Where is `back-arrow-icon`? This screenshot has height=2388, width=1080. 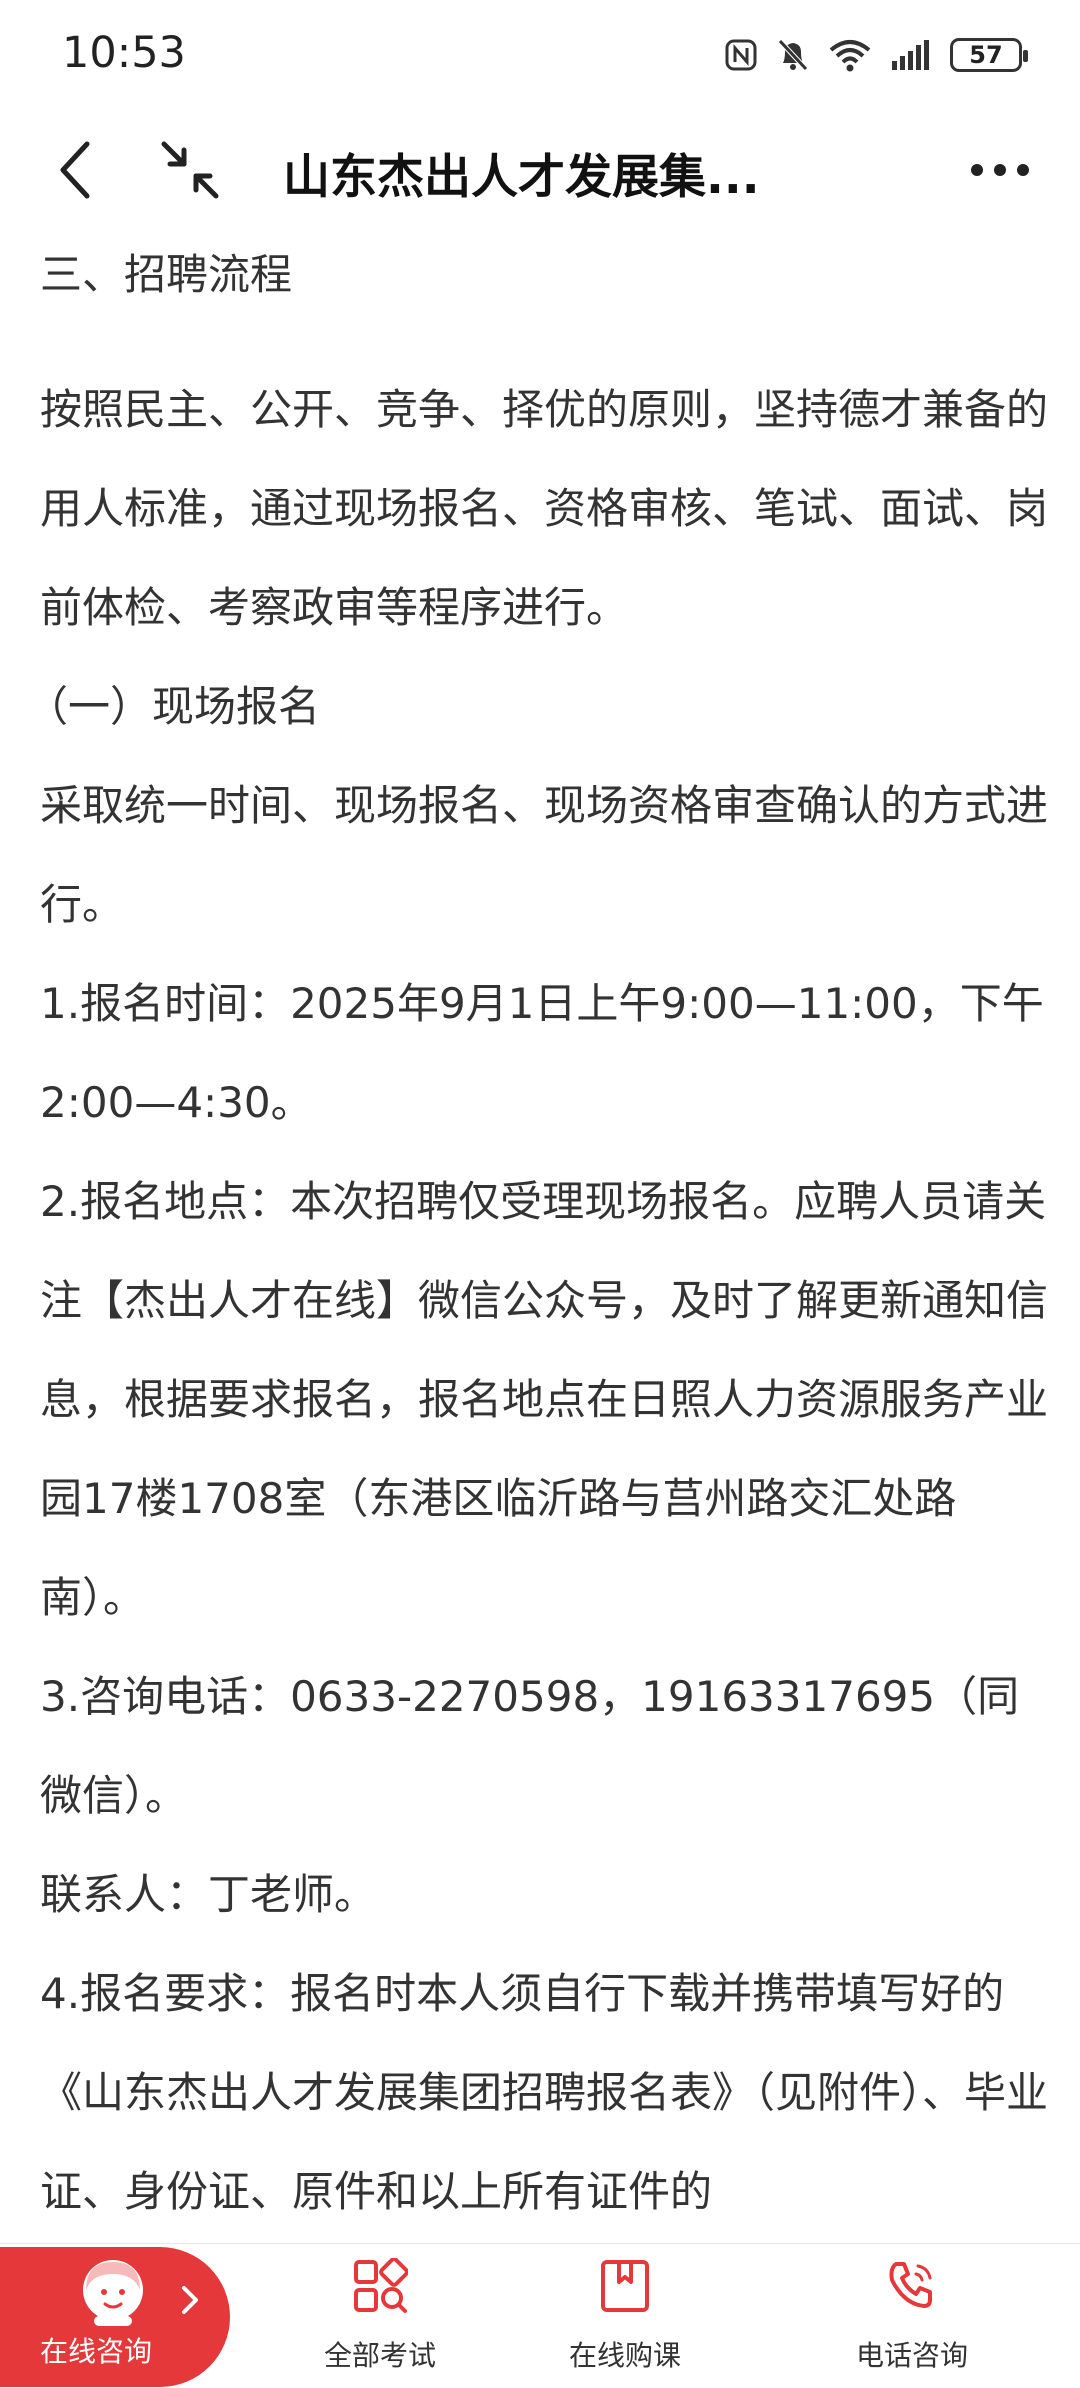
back-arrow-icon is located at coordinates (75, 170).